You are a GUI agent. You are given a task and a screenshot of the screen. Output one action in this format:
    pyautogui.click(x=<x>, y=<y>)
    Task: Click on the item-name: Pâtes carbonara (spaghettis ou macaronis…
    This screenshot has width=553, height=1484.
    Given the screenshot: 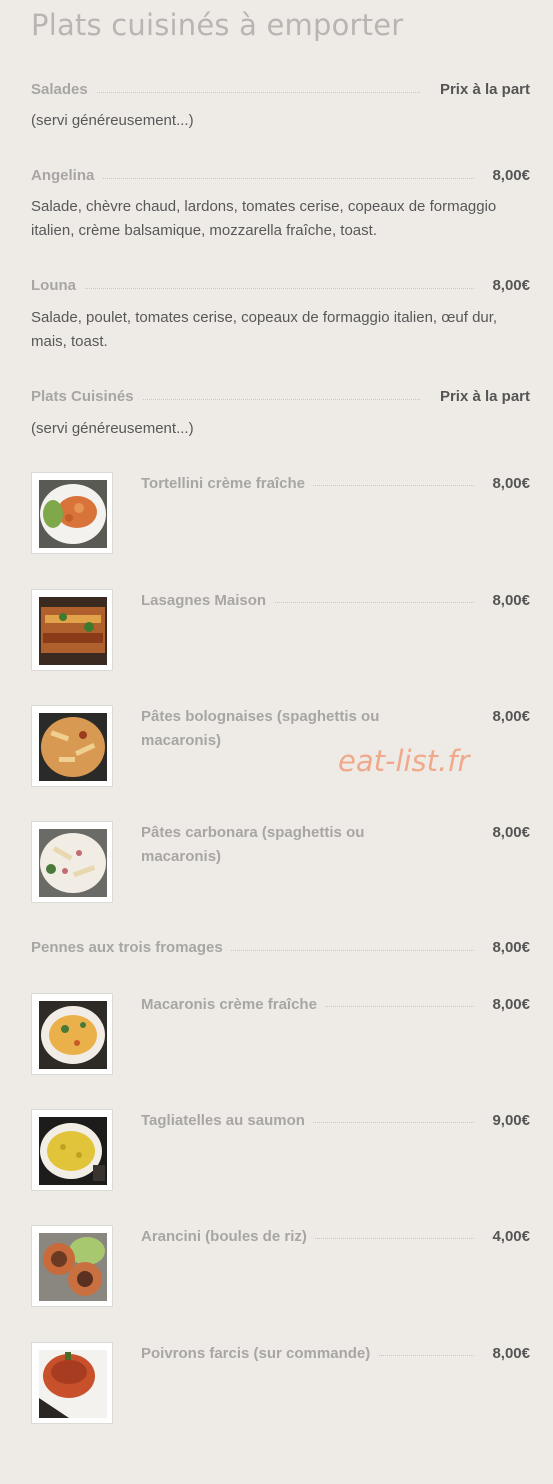 What is the action you would take?
    pyautogui.click(x=253, y=844)
    